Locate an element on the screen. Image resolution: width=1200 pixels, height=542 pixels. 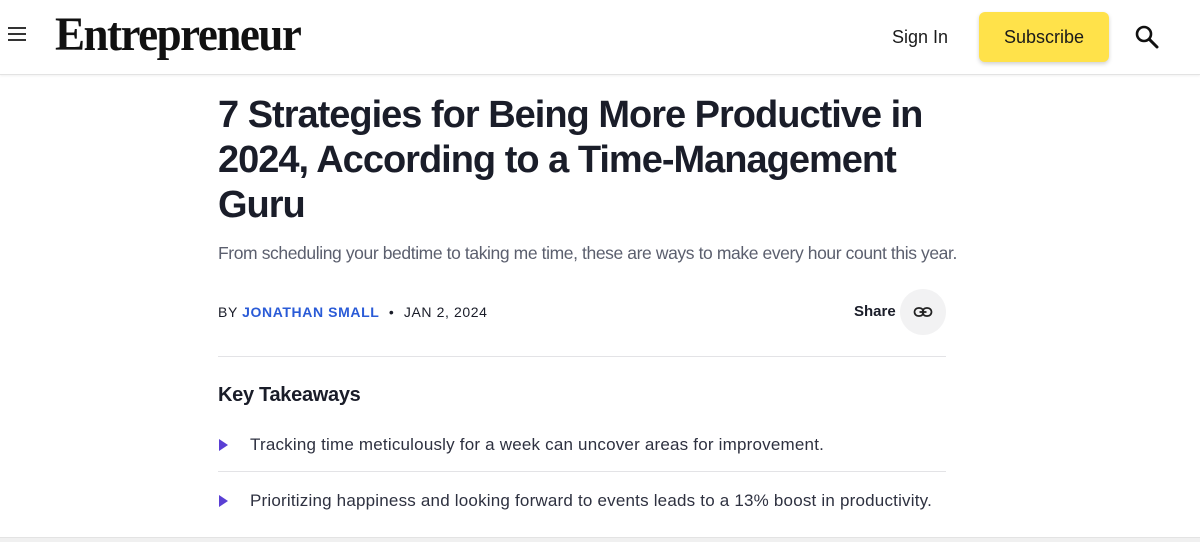
share-link-button is located at coordinates (923, 312).